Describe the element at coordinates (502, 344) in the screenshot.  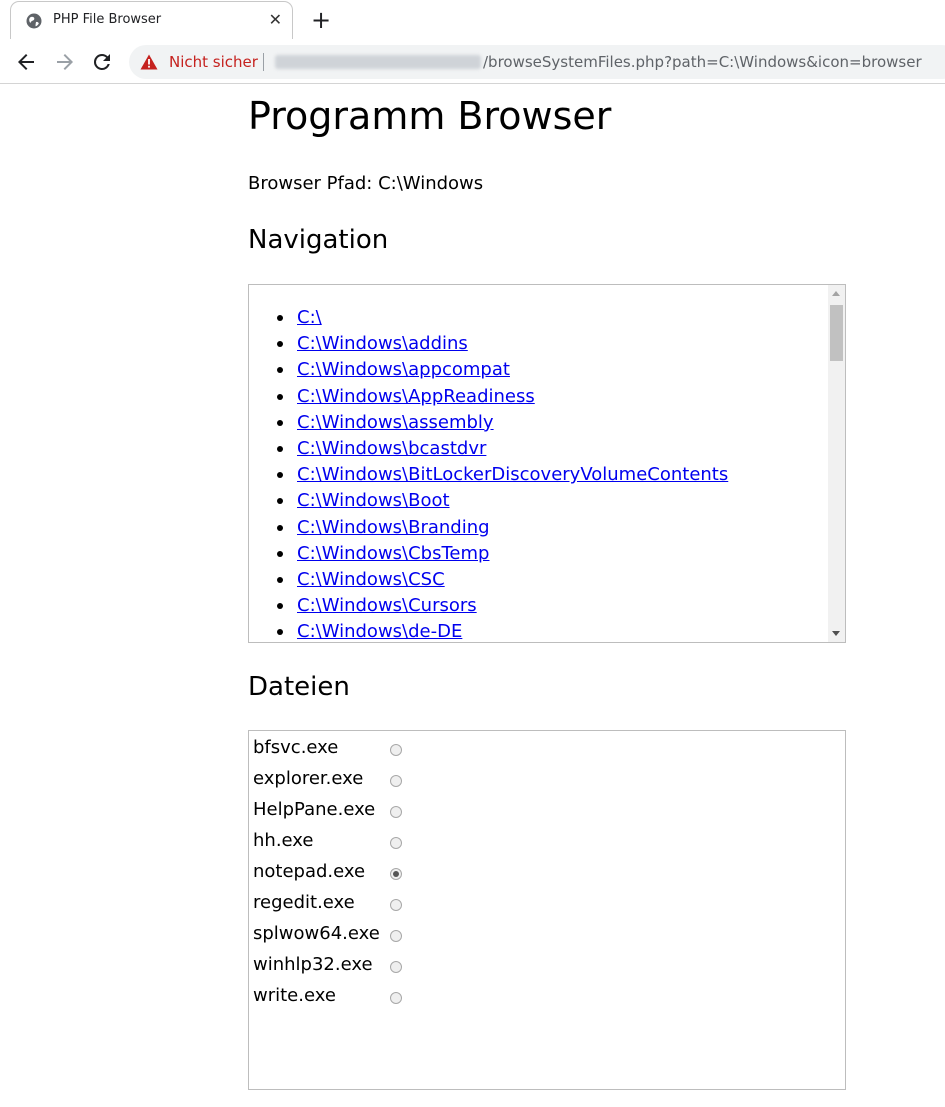
I see `list-item: C:\Windows\addins` at that location.